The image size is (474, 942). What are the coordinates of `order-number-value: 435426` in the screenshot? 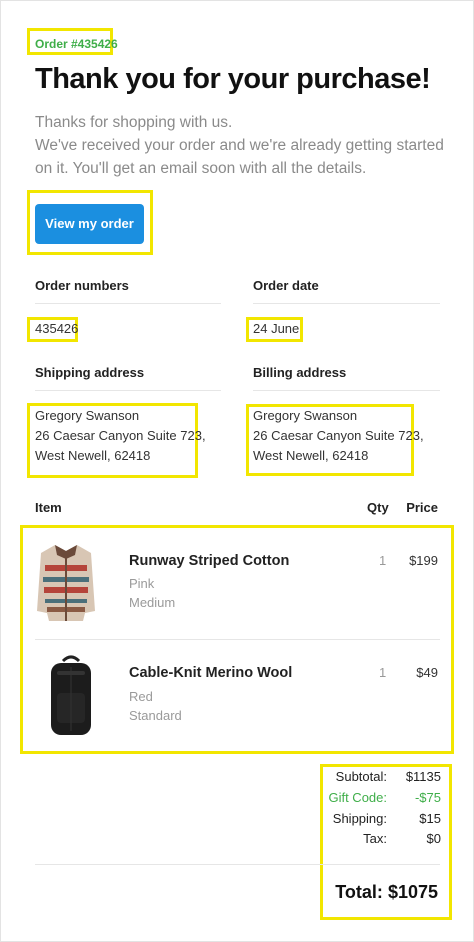 It's located at (57, 328).